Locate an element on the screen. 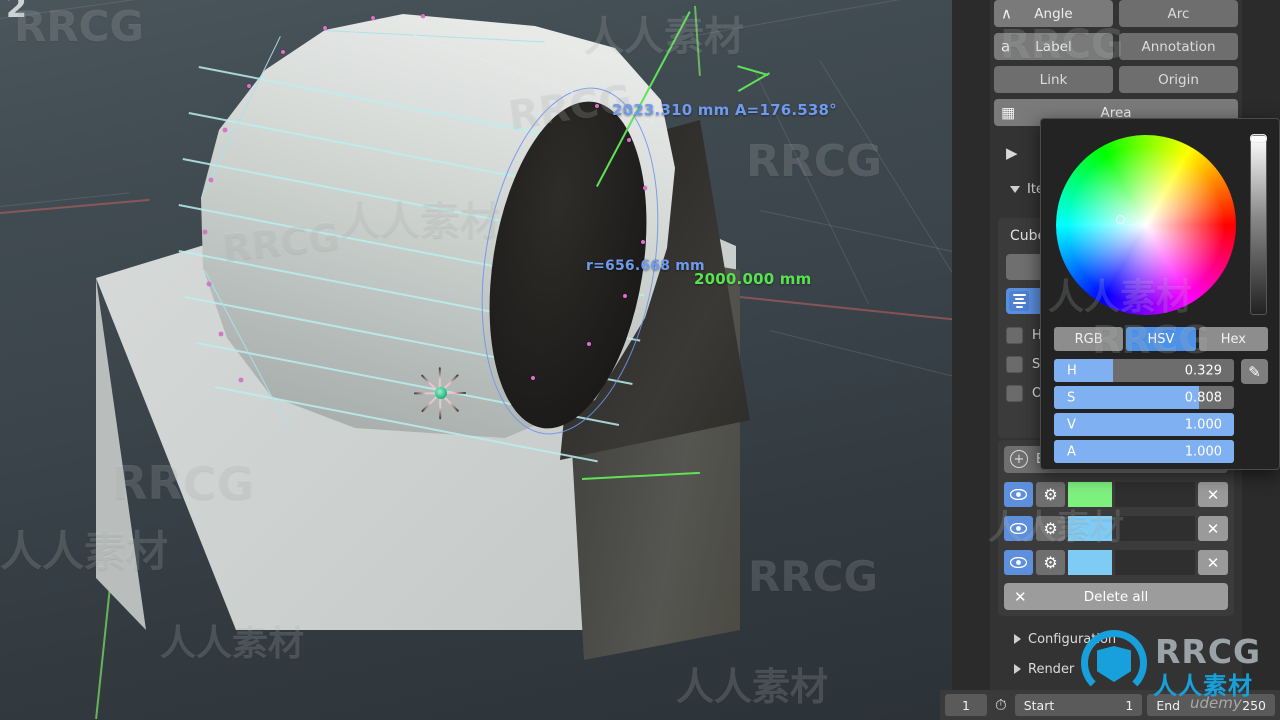 The image size is (1280, 720). section-label-configuration: Configuration is located at coordinates (1072, 639).